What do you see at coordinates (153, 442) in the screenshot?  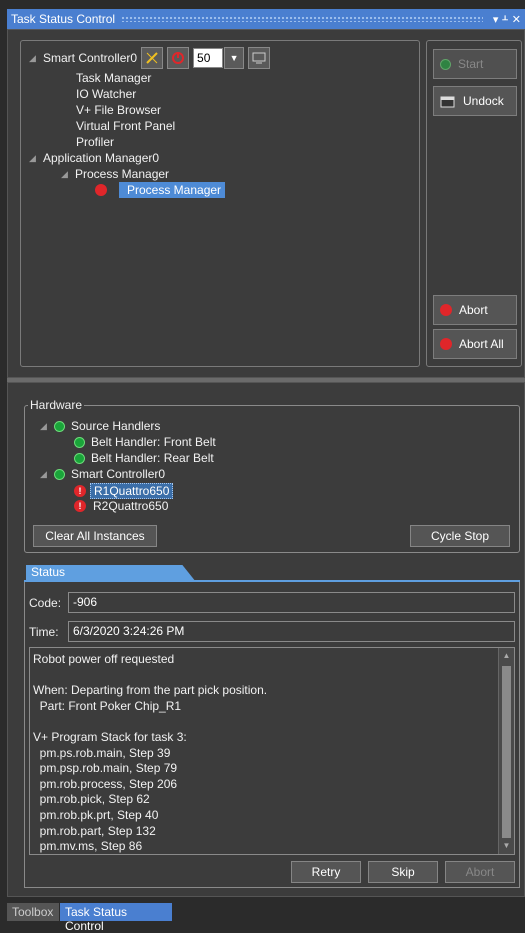 I see `tree-node-label: Belt Handler: Front Belt` at bounding box center [153, 442].